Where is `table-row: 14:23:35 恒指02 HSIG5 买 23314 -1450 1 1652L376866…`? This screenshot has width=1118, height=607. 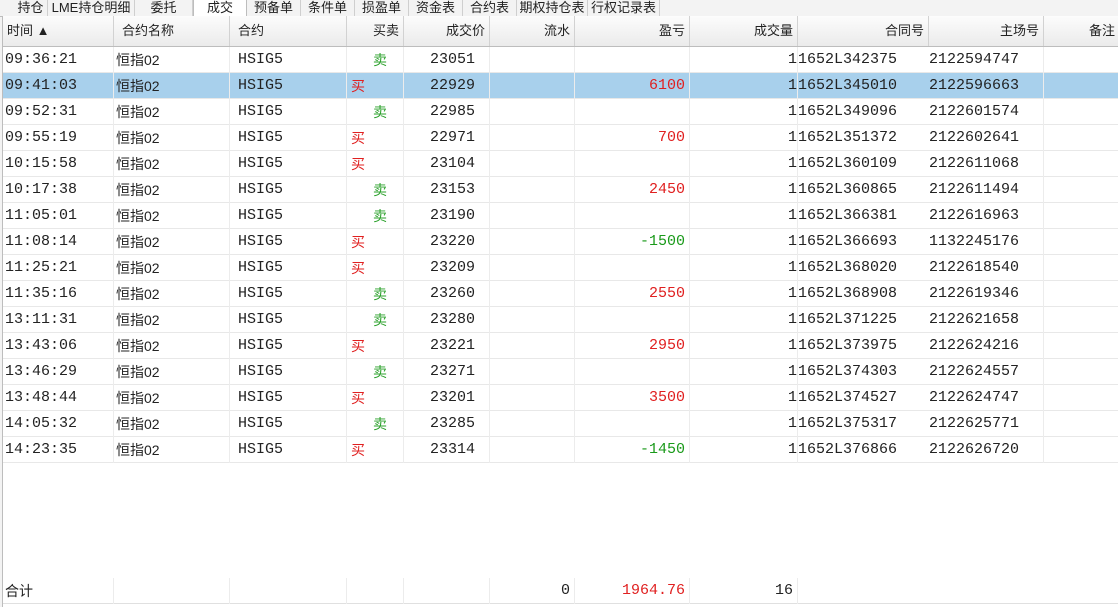 table-row: 14:23:35 恒指02 HSIG5 买 23314 -1450 1 1652L376866… is located at coordinates (560, 450).